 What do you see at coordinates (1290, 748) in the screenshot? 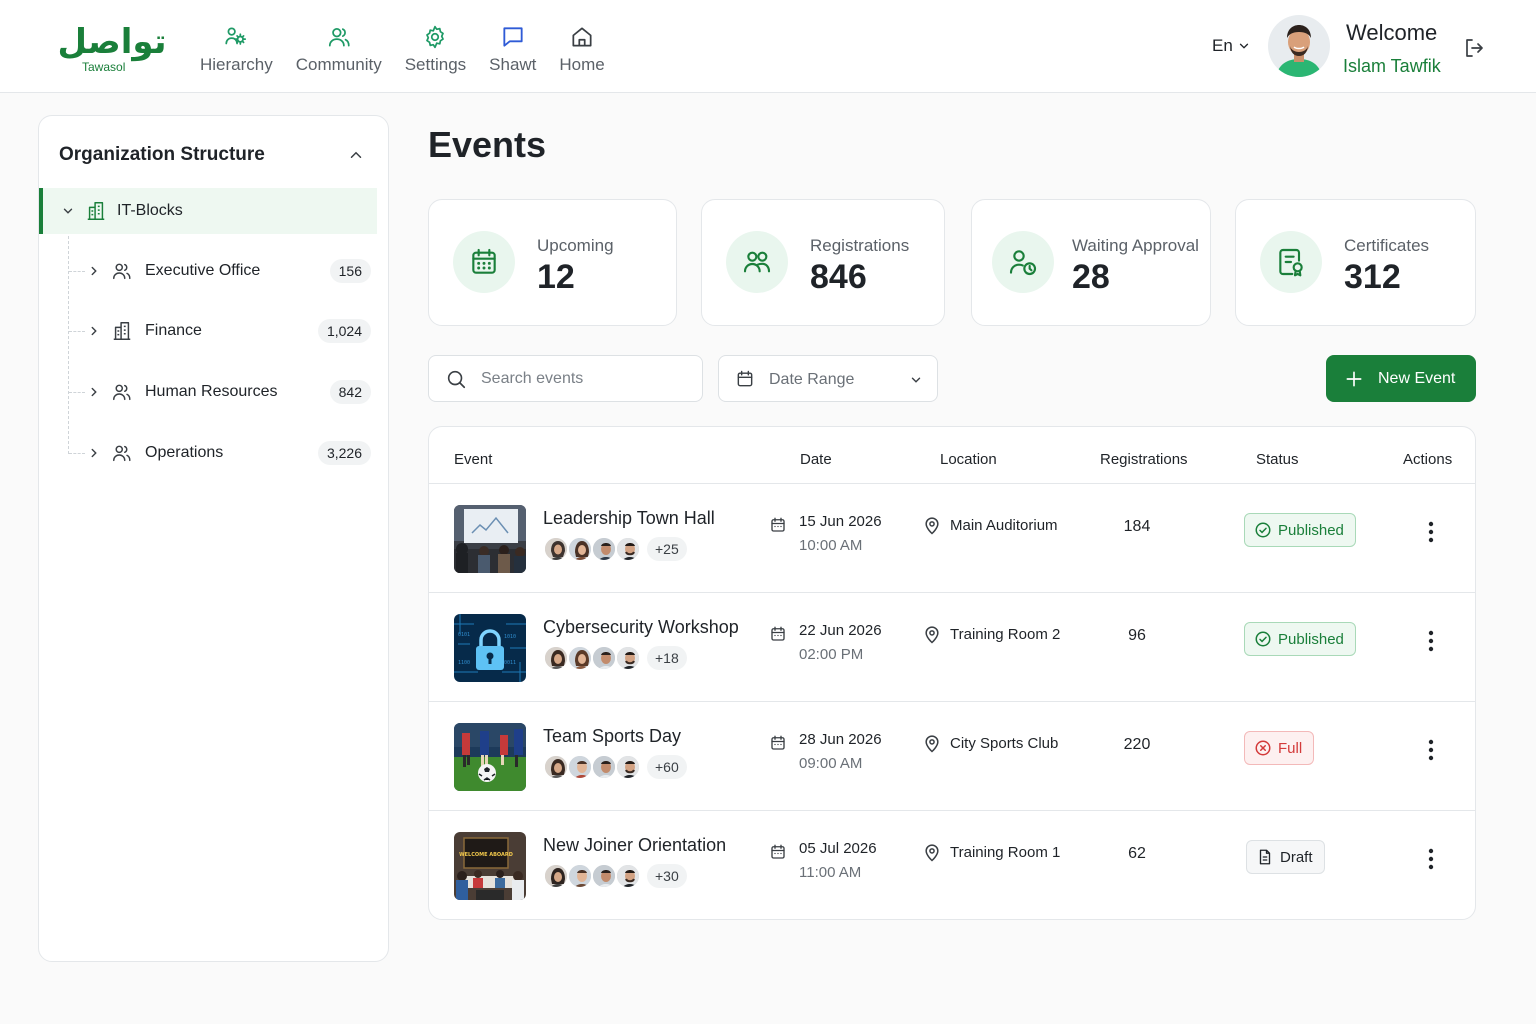
I see `status-label: Full` at bounding box center [1290, 748].